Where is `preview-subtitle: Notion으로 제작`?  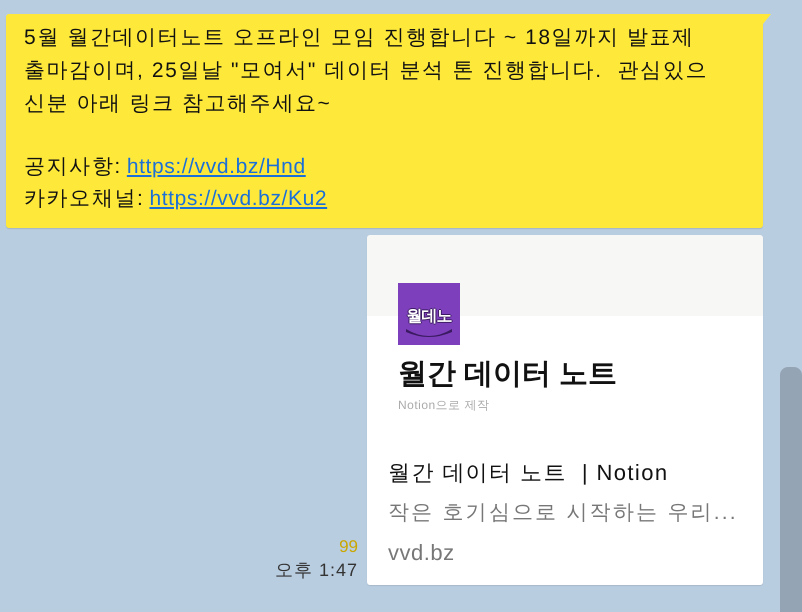
preview-subtitle: Notion으로 제작 is located at coordinates (444, 405).